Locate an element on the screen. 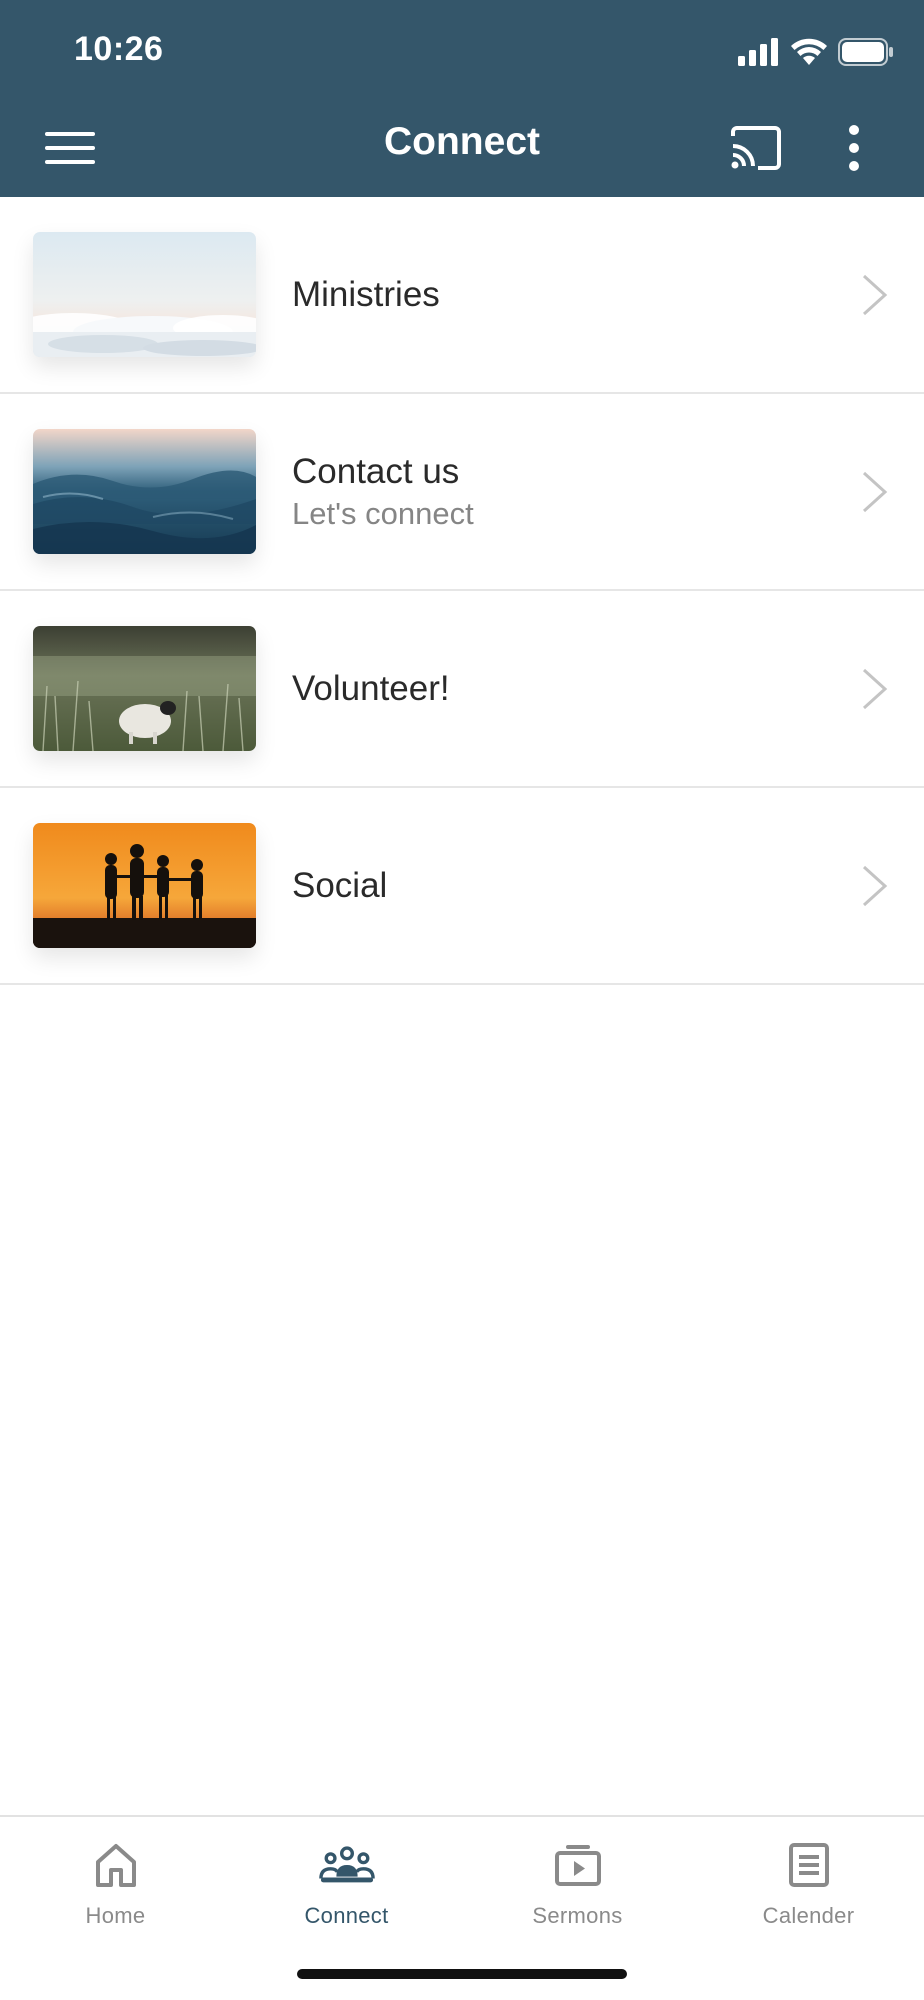 This screenshot has width=924, height=2000. sunset-silhouettes-image is located at coordinates (144, 885).